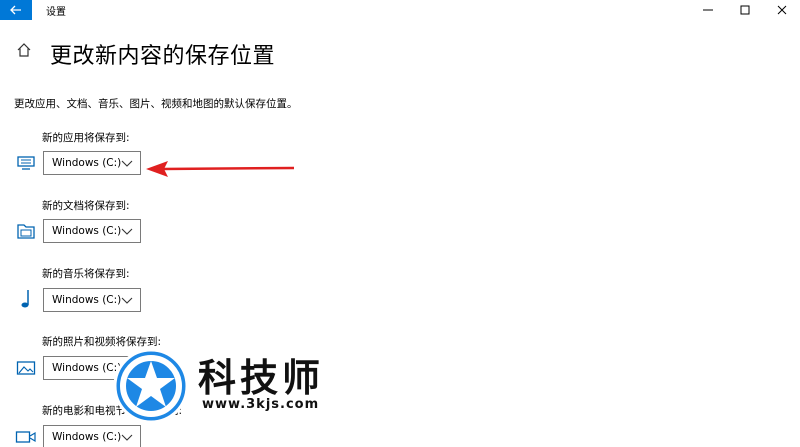  Describe the element at coordinates (261, 378) in the screenshot. I see `watermark-name: 科技师` at that location.